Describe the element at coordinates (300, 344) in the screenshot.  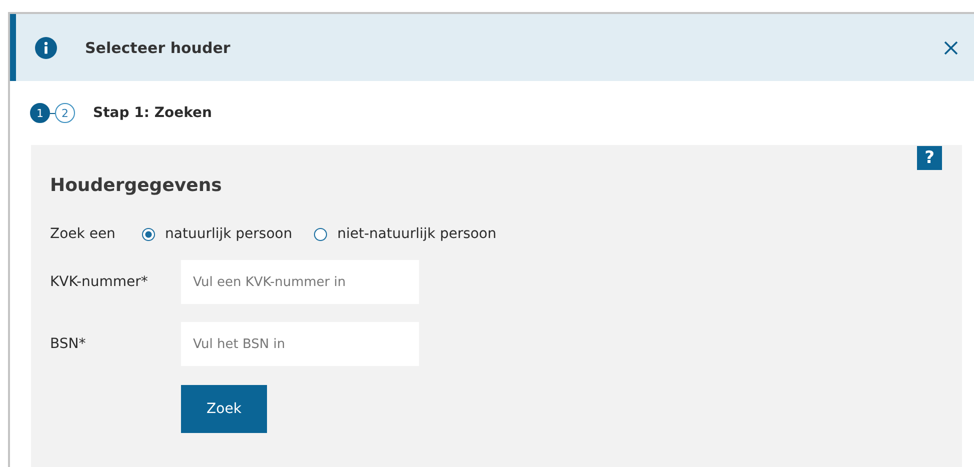
I see `input-field: Vul het BSN in` at that location.